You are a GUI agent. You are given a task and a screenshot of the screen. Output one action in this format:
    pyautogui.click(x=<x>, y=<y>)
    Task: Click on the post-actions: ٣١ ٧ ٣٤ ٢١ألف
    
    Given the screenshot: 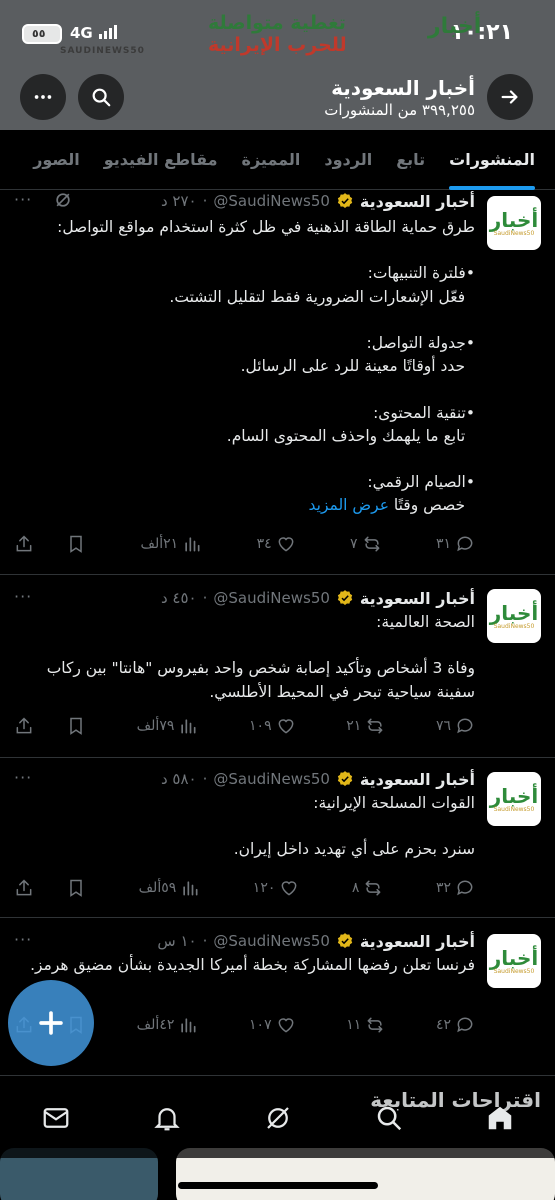 What is the action you would take?
    pyautogui.click(x=244, y=544)
    